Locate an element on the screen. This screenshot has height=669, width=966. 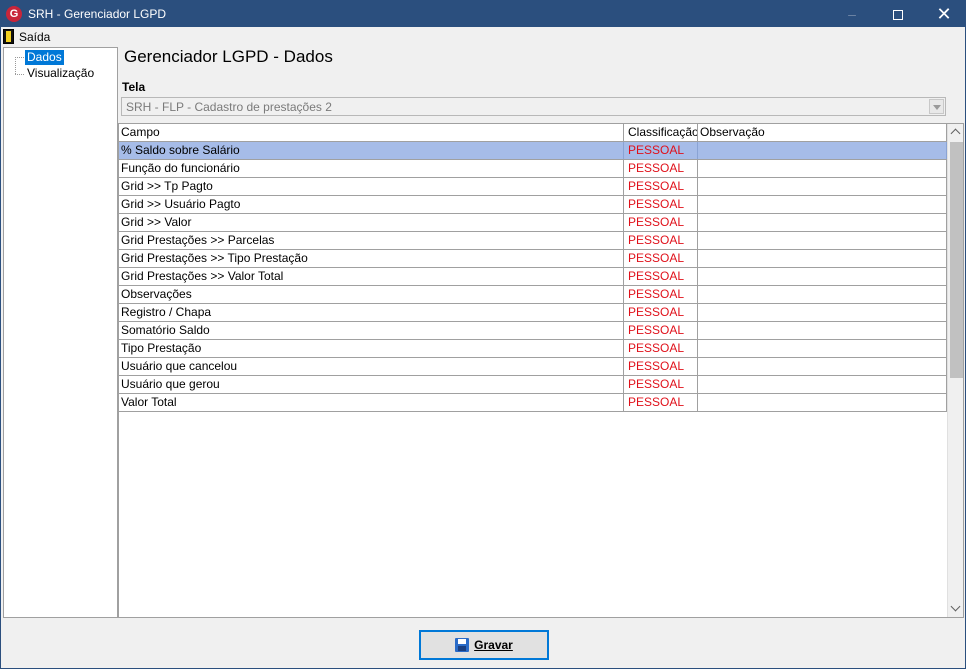
cell-campo: Grid Prestações >> Parcelas is located at coordinates (371, 240).